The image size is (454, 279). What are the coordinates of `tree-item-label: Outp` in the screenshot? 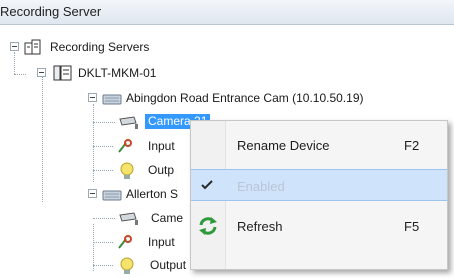 It's located at (161, 170).